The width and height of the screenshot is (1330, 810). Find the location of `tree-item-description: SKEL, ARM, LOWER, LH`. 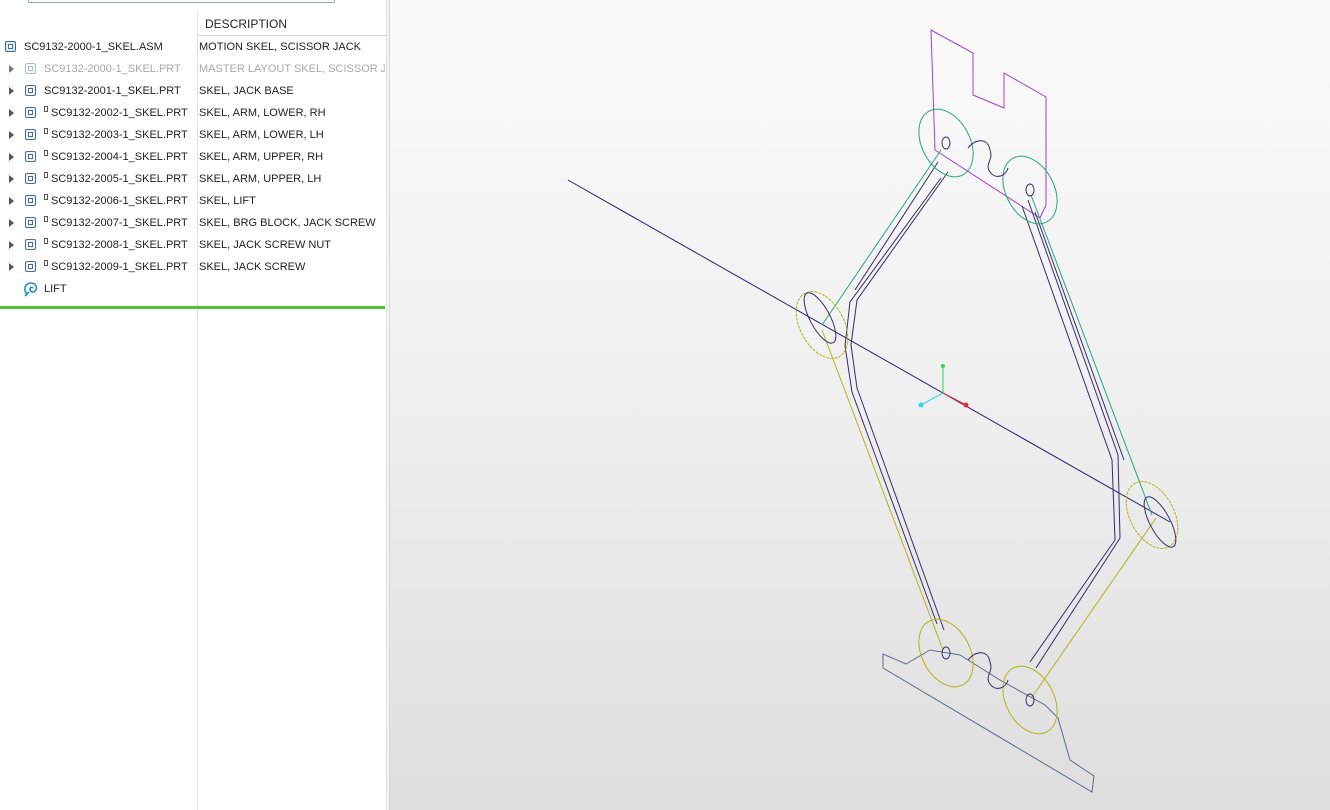

tree-item-description: SKEL, ARM, LOWER, LH is located at coordinates (261, 135).